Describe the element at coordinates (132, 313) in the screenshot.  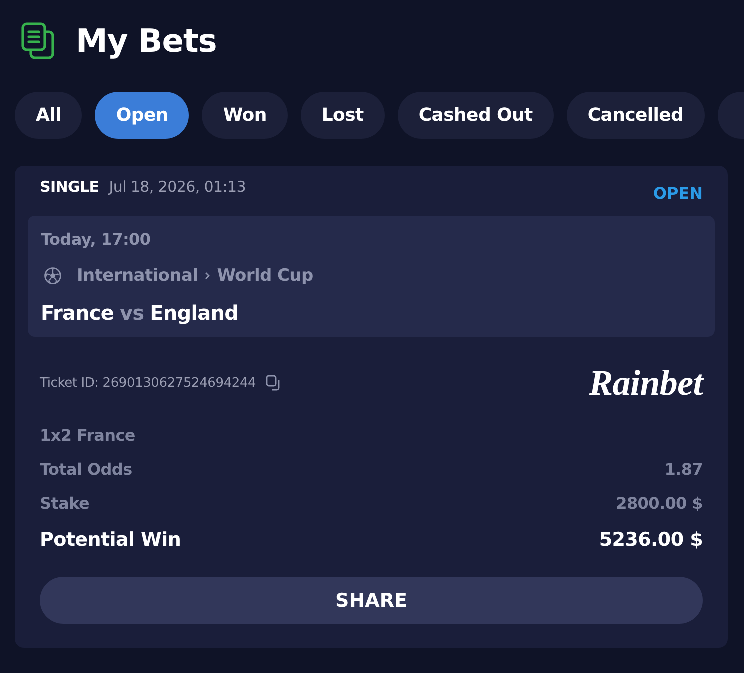
I see `versus-label: vs` at that location.